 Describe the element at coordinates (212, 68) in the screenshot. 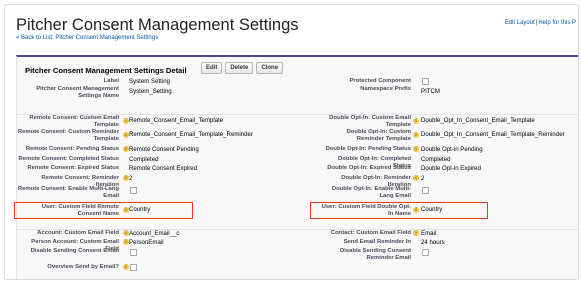

I see `edit-button: Edit` at that location.